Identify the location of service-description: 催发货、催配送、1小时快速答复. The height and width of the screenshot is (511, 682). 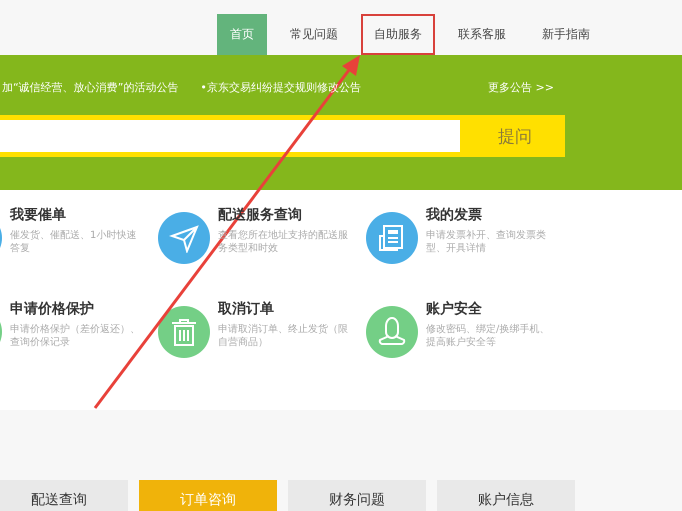
(74, 242).